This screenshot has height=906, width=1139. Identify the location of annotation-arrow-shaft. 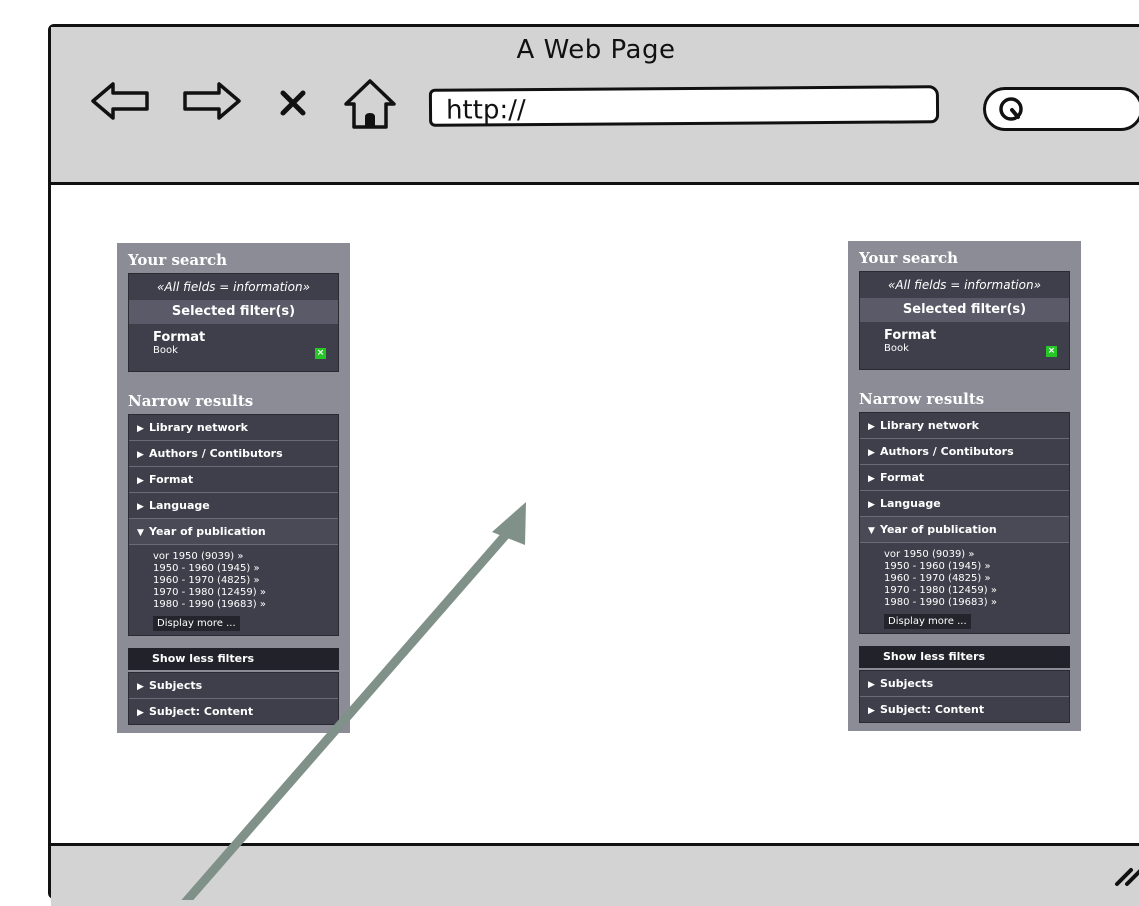
(347, 713).